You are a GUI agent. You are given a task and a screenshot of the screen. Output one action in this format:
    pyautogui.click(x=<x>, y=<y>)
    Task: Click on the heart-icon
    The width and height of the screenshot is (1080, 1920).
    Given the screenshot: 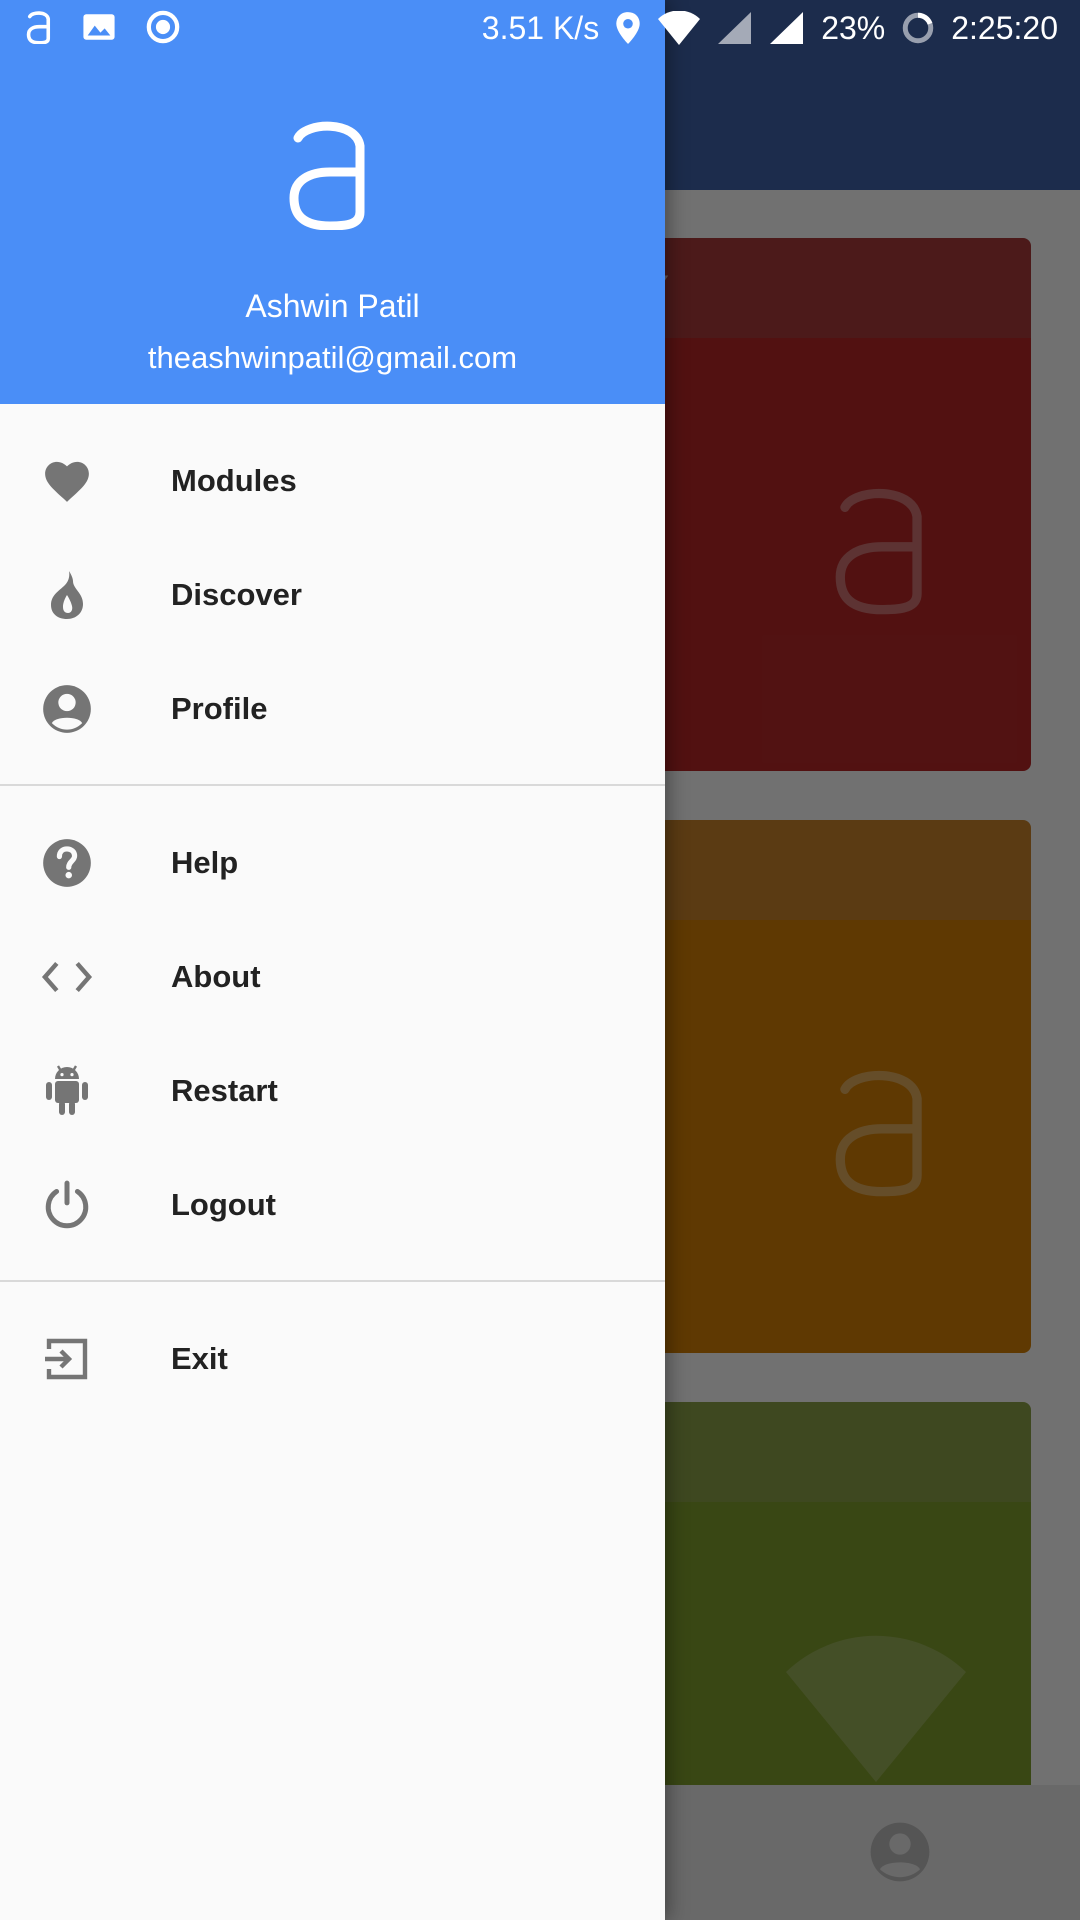 What is the action you would take?
    pyautogui.click(x=67, y=481)
    